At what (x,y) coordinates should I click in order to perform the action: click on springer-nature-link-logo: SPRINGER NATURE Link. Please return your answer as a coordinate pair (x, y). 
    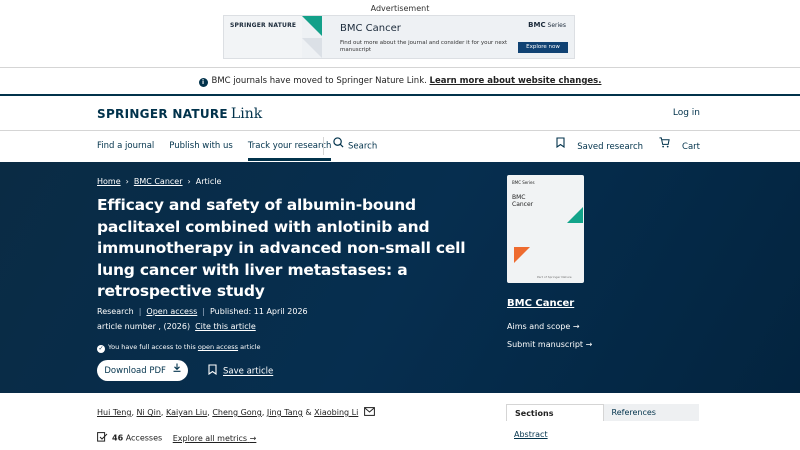
    Looking at the image, I should click on (179, 114).